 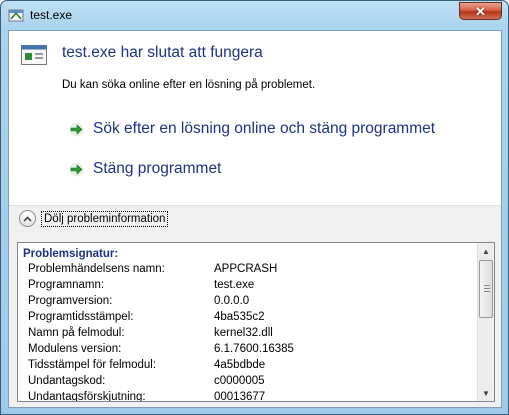 I want to click on details-scrollbar: ▲ ▼, so click(x=485, y=322).